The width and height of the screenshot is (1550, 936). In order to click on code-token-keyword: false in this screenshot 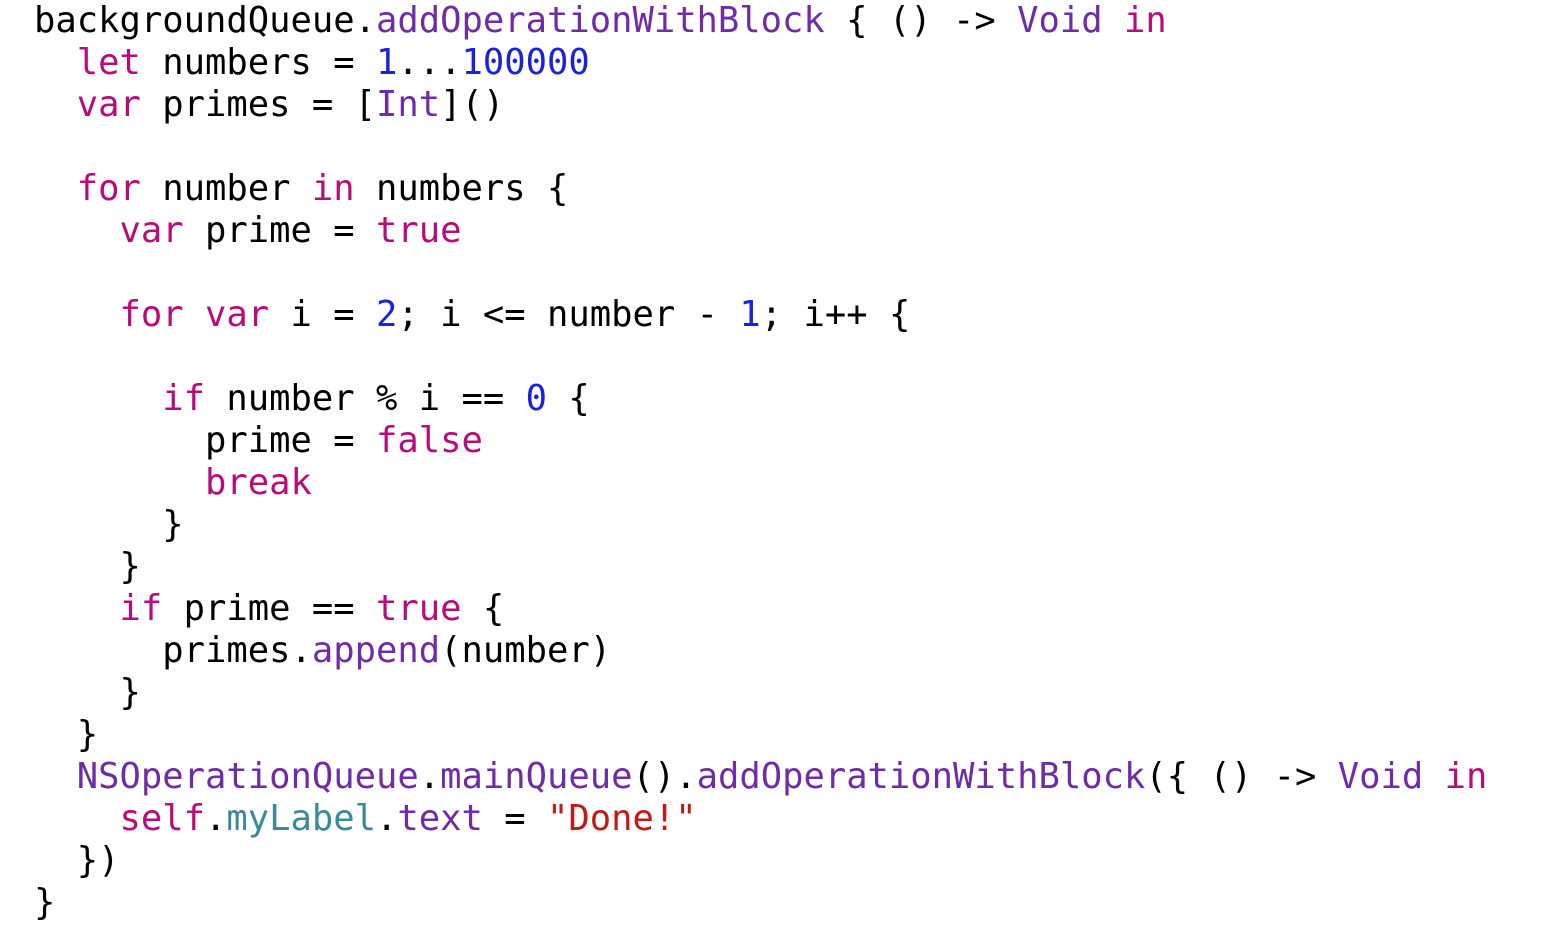, I will do `click(429, 440)`.